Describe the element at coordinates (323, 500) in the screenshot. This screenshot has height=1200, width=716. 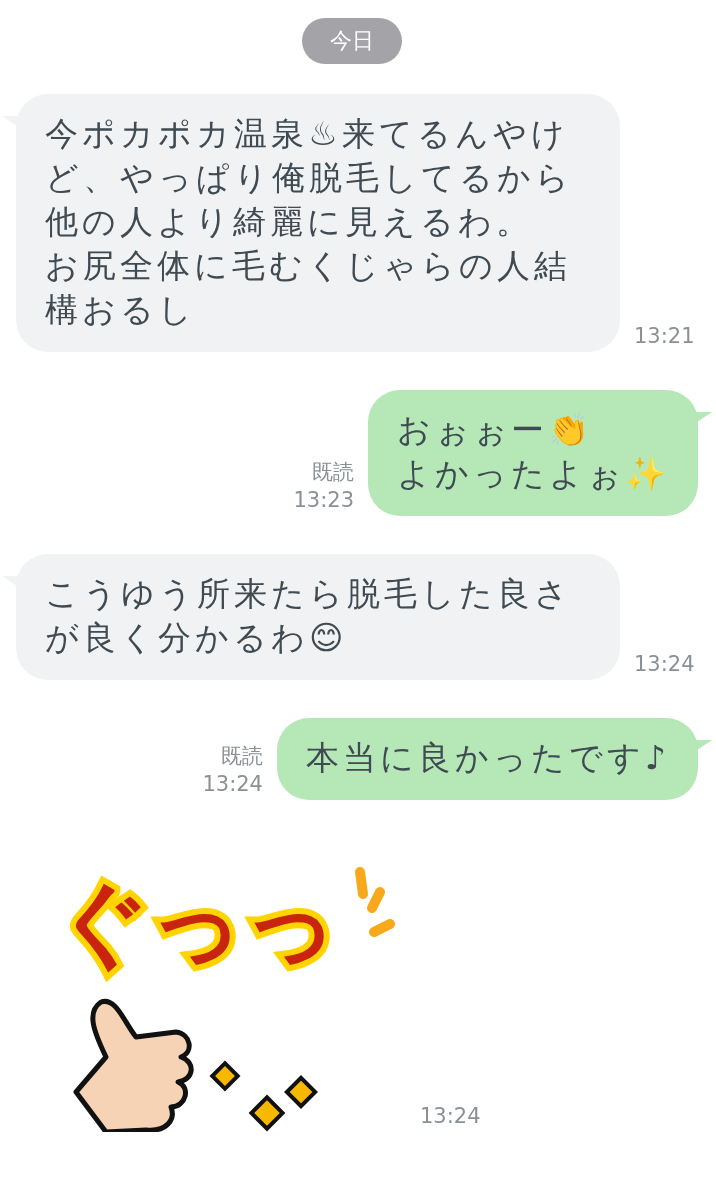
I see `message-time: 13:23` at that location.